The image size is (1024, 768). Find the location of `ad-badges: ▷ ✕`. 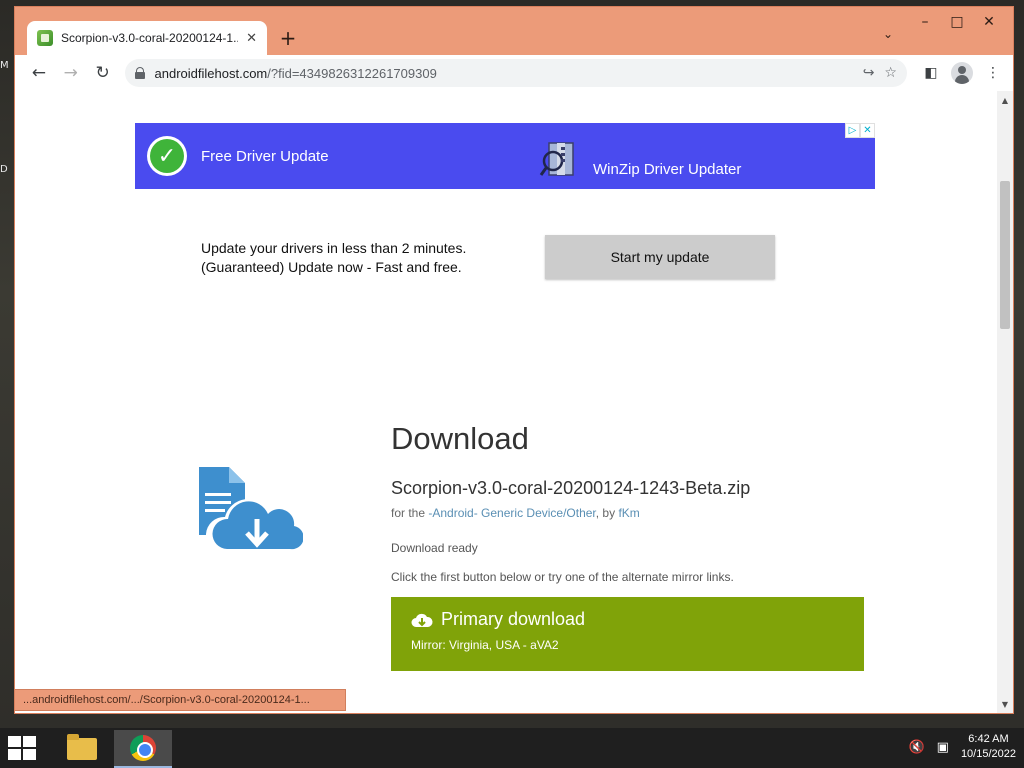

ad-badges: ▷ ✕ is located at coordinates (860, 130).